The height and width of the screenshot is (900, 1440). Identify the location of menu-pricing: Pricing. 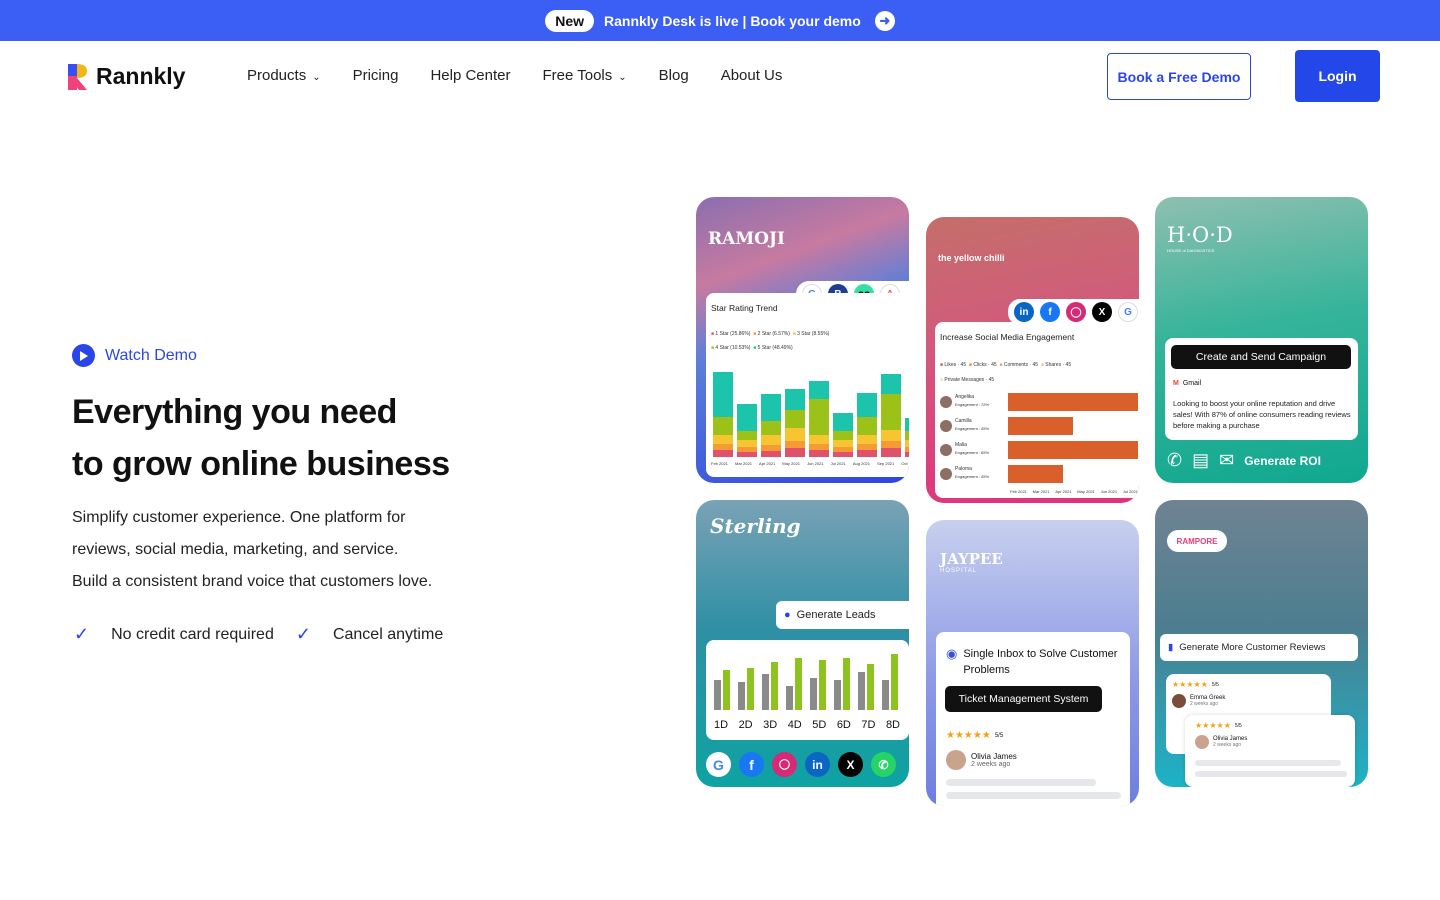
(376, 75).